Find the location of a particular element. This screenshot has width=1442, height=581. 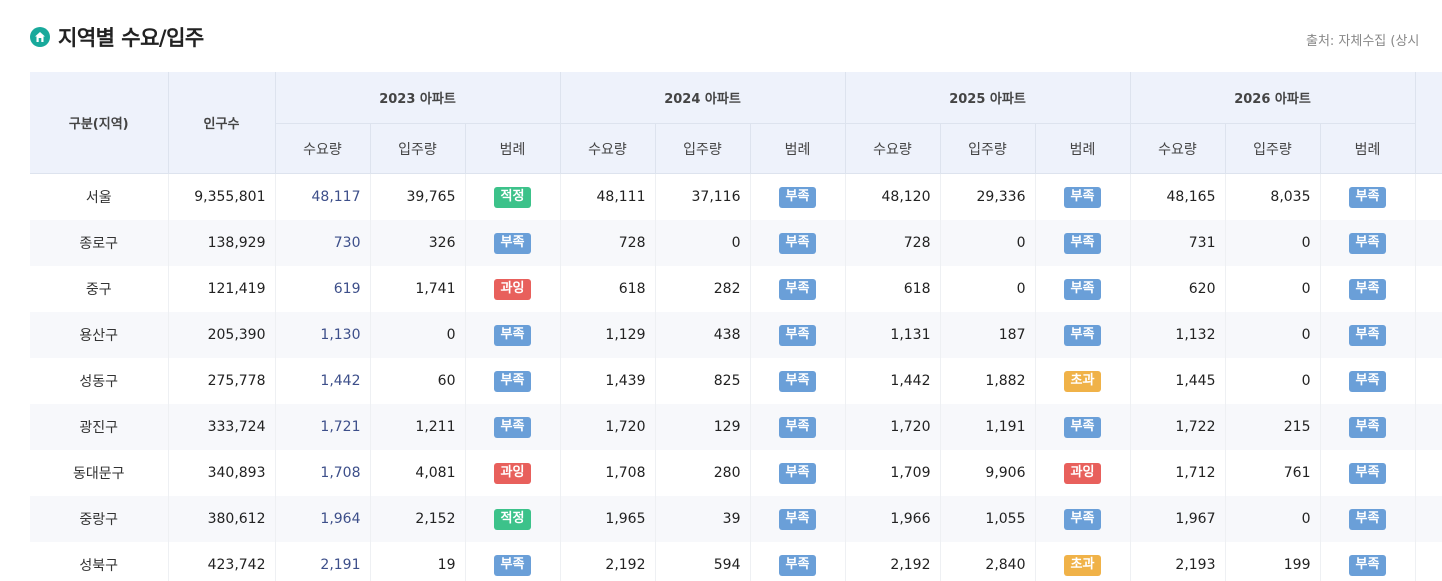

population-cell: 333,724 is located at coordinates (222, 427).